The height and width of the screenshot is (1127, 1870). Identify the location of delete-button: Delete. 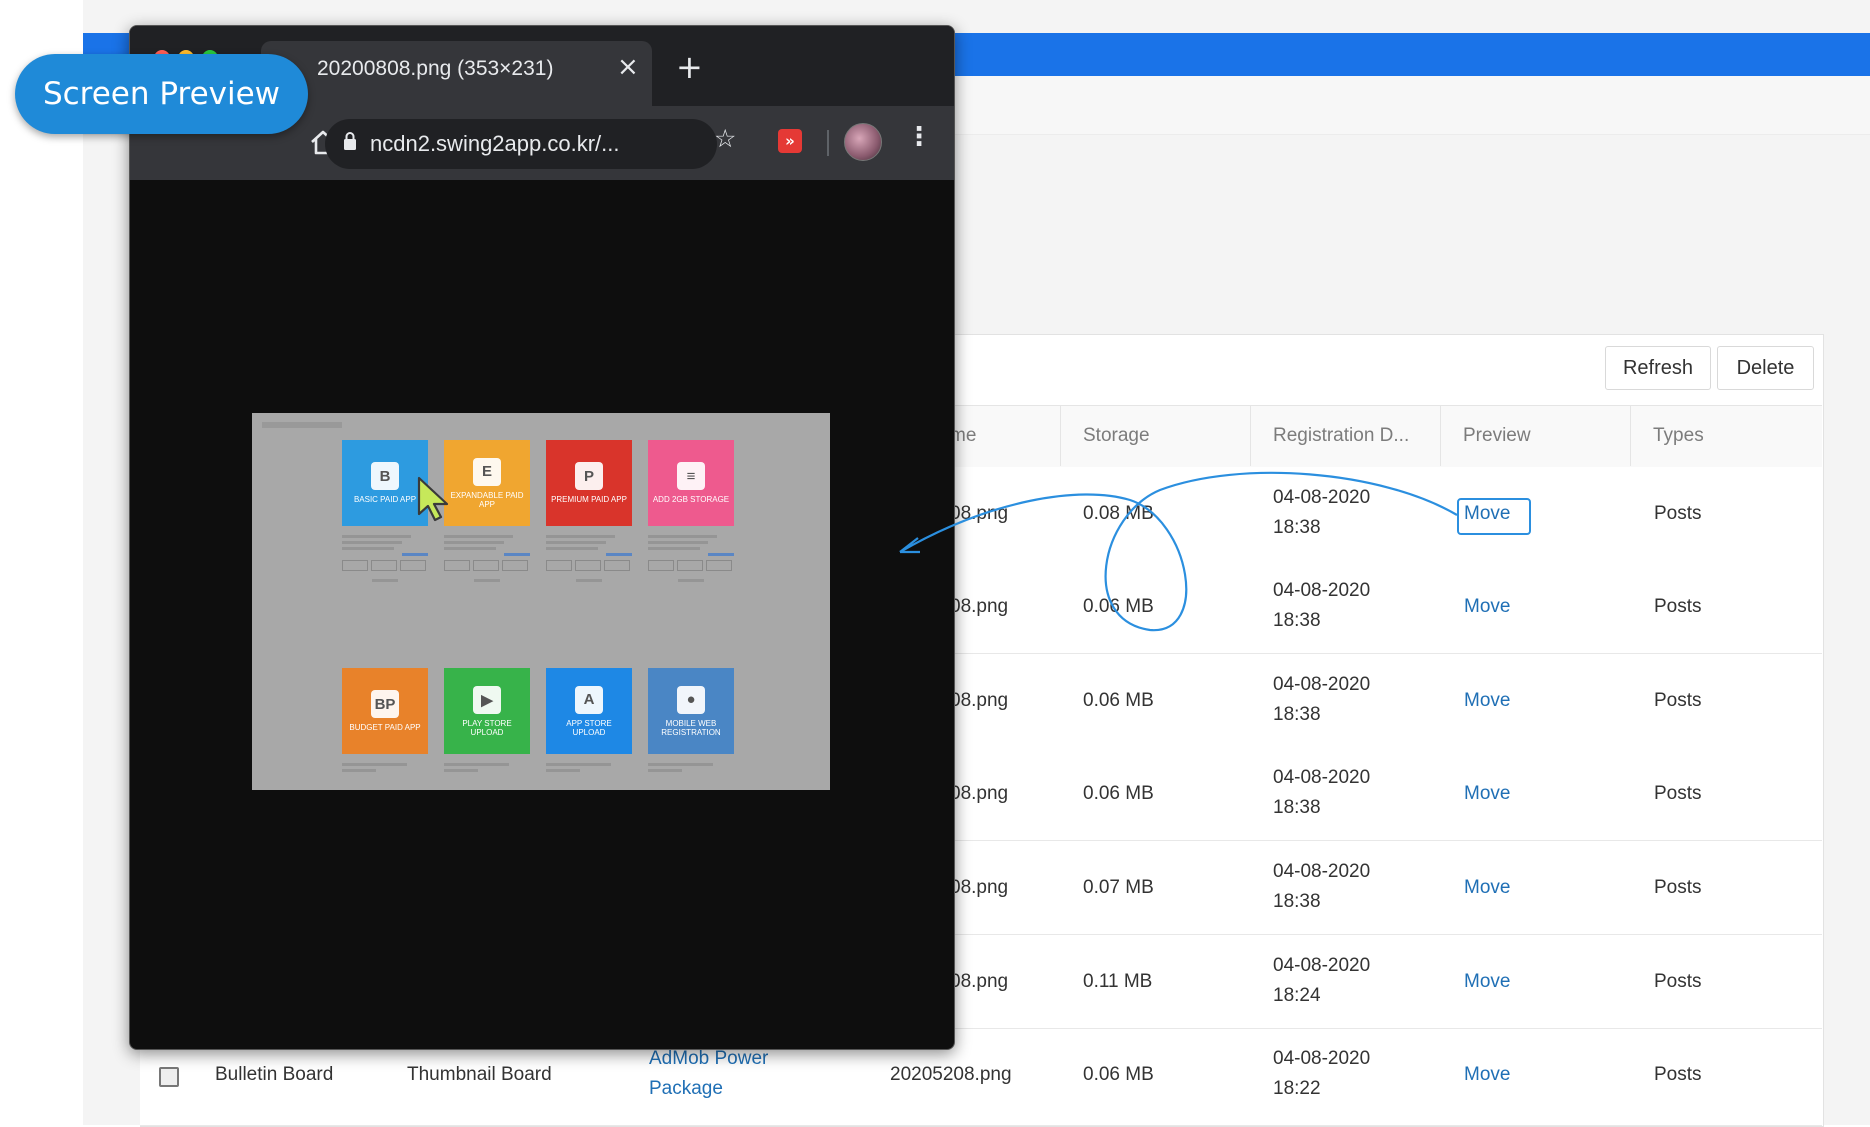
(1765, 368).